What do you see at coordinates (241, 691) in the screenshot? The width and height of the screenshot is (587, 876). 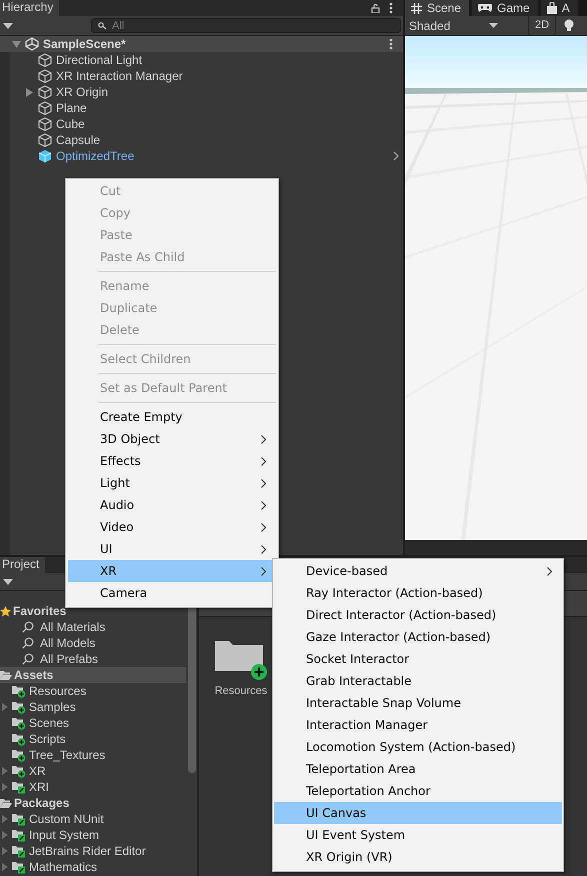 I see `asset-label: Resources` at bounding box center [241, 691].